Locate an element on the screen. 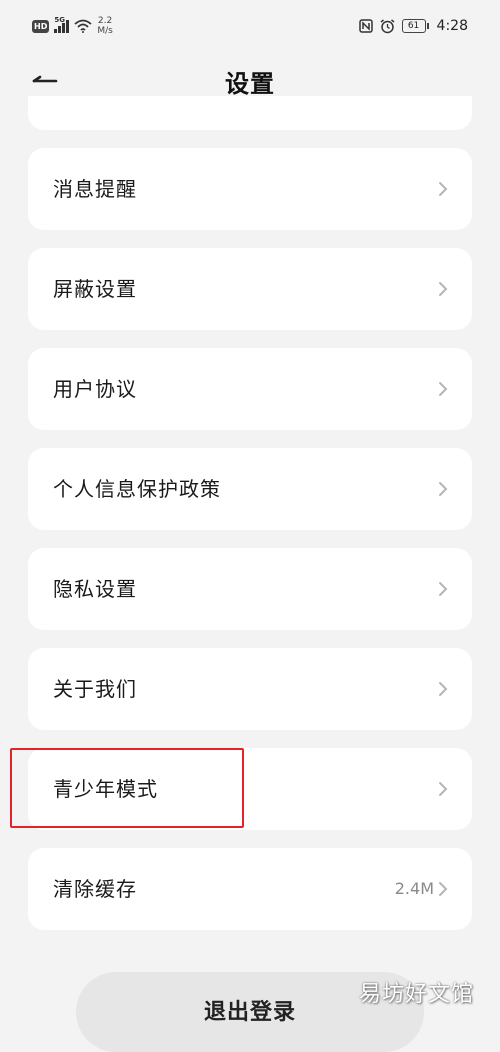 Image resolution: width=500 pixels, height=1052 pixels. menu-item-notifications: 消息提醒 is located at coordinates (250, 189).